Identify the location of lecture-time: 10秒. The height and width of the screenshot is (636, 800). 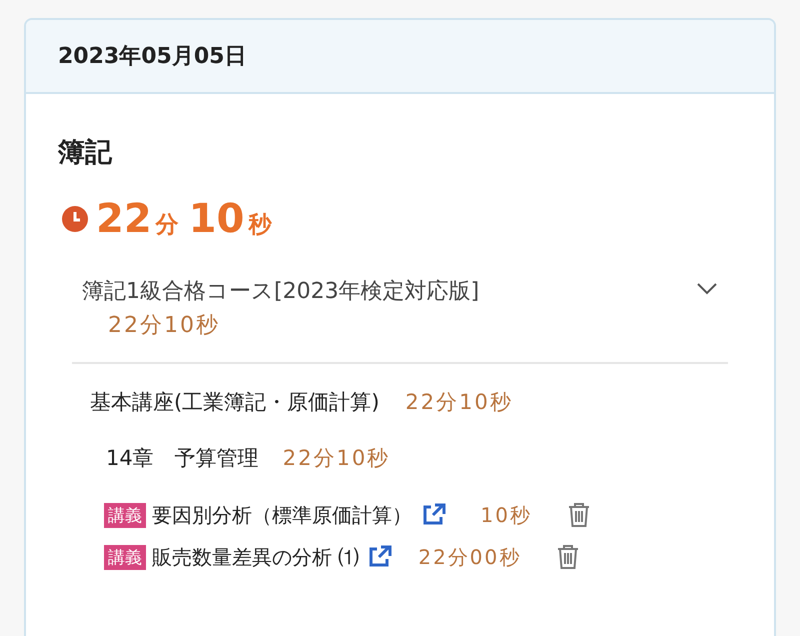
(506, 515).